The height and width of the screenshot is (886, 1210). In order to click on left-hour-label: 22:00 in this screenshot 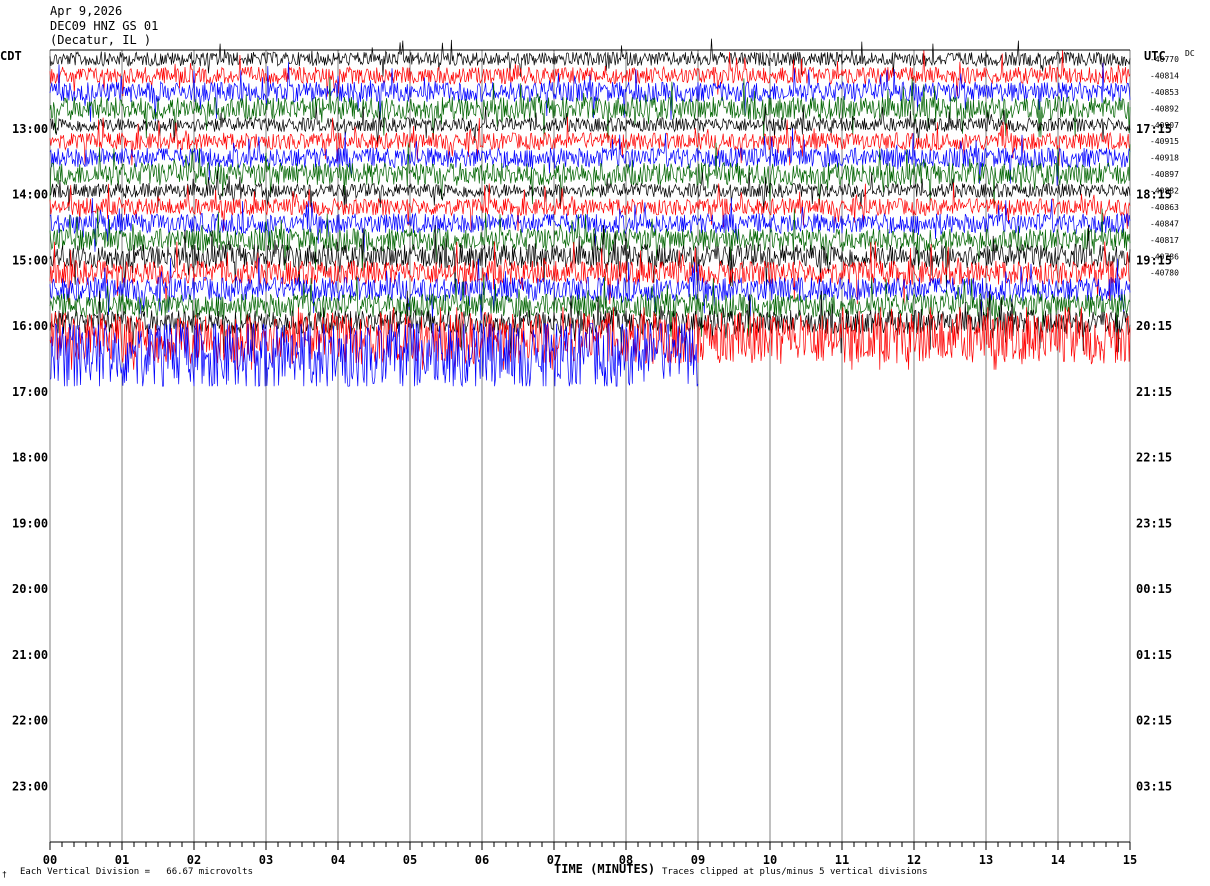, I will do `click(30, 721)`.